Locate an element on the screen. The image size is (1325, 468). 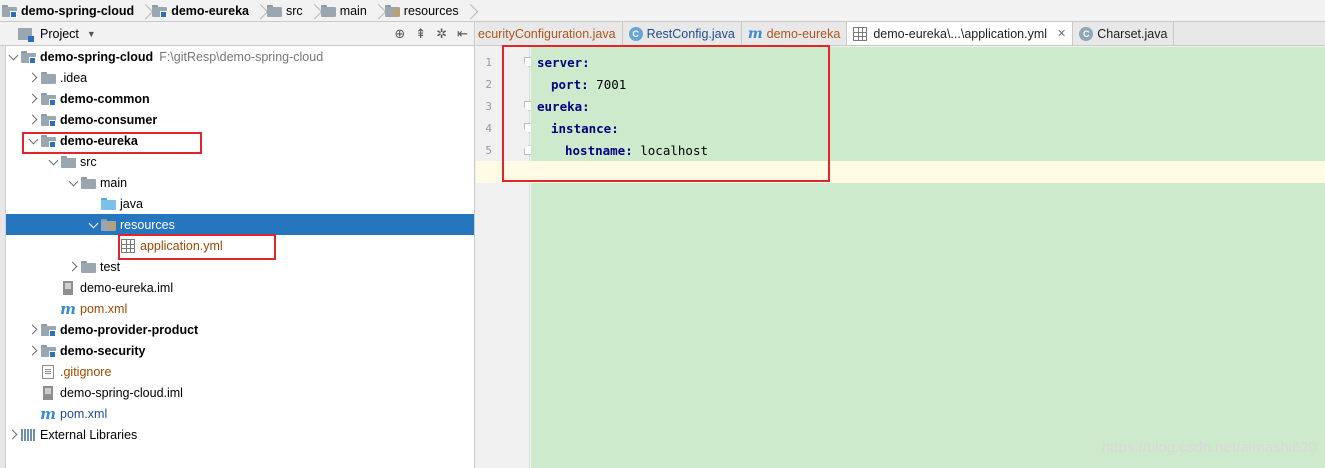
tree-item-gitignore: .gitignore is located at coordinates (240, 371).